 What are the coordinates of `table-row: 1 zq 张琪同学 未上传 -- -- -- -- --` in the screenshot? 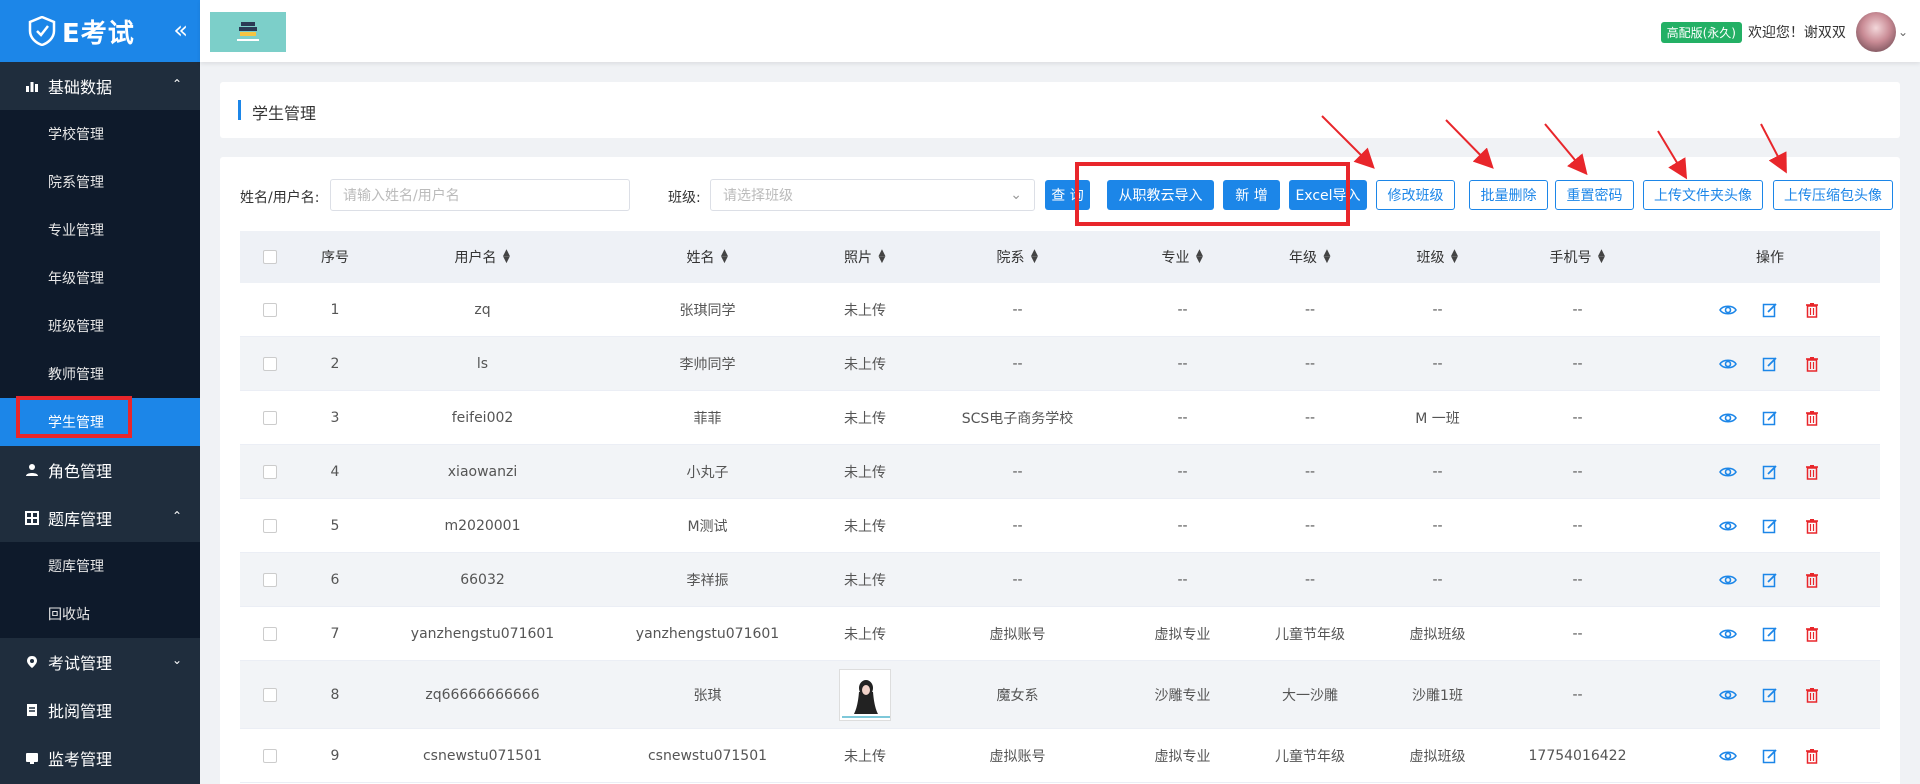 It's located at (1060, 310).